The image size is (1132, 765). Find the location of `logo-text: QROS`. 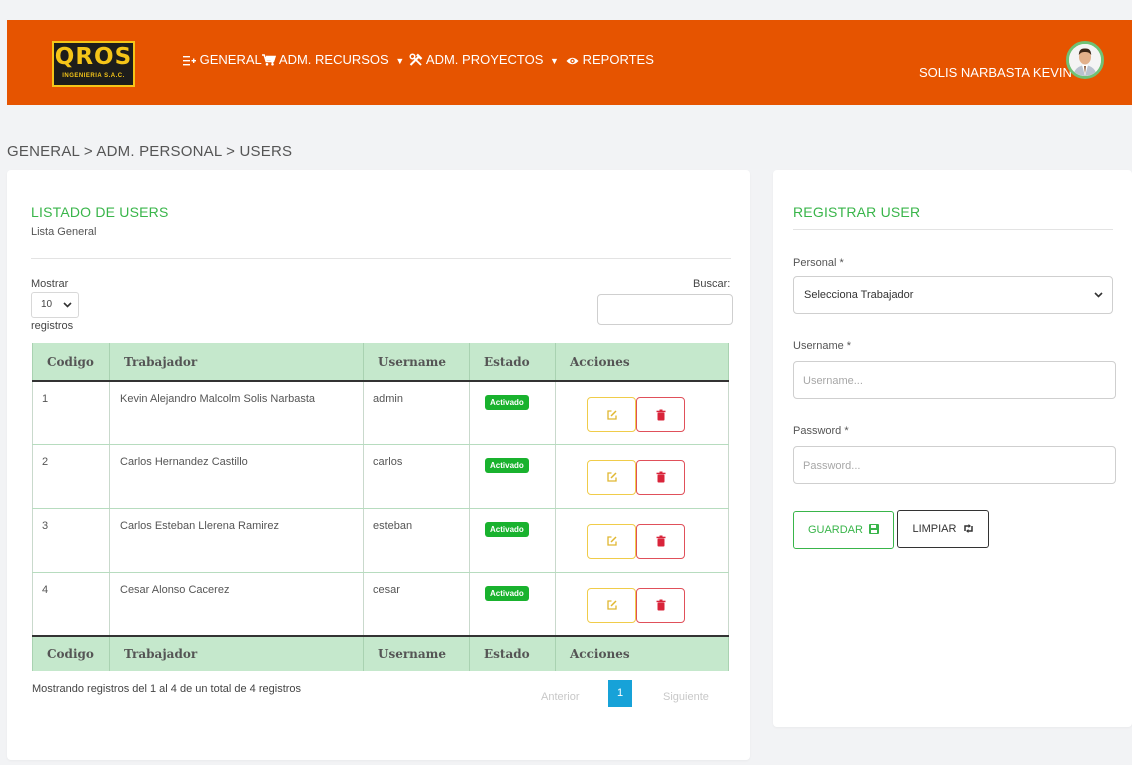

logo-text: QROS is located at coordinates (93, 57).